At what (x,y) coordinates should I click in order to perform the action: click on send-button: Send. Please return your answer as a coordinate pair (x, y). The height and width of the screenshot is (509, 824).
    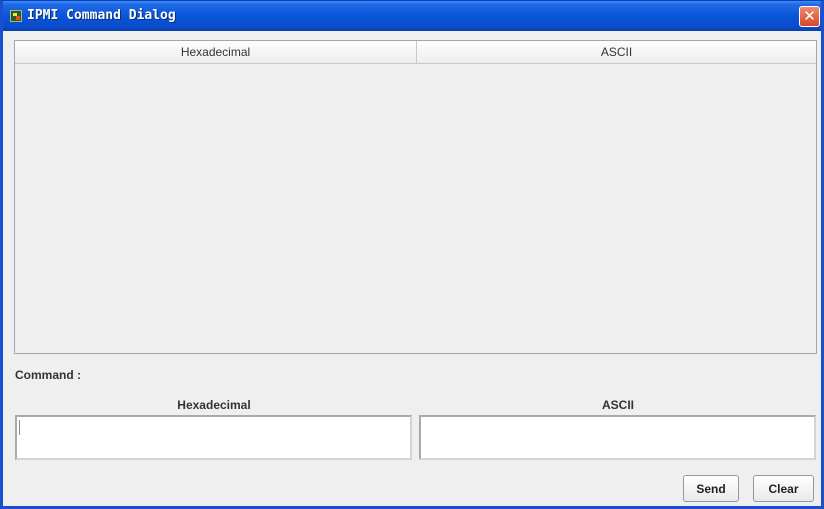
    Looking at the image, I should click on (711, 488).